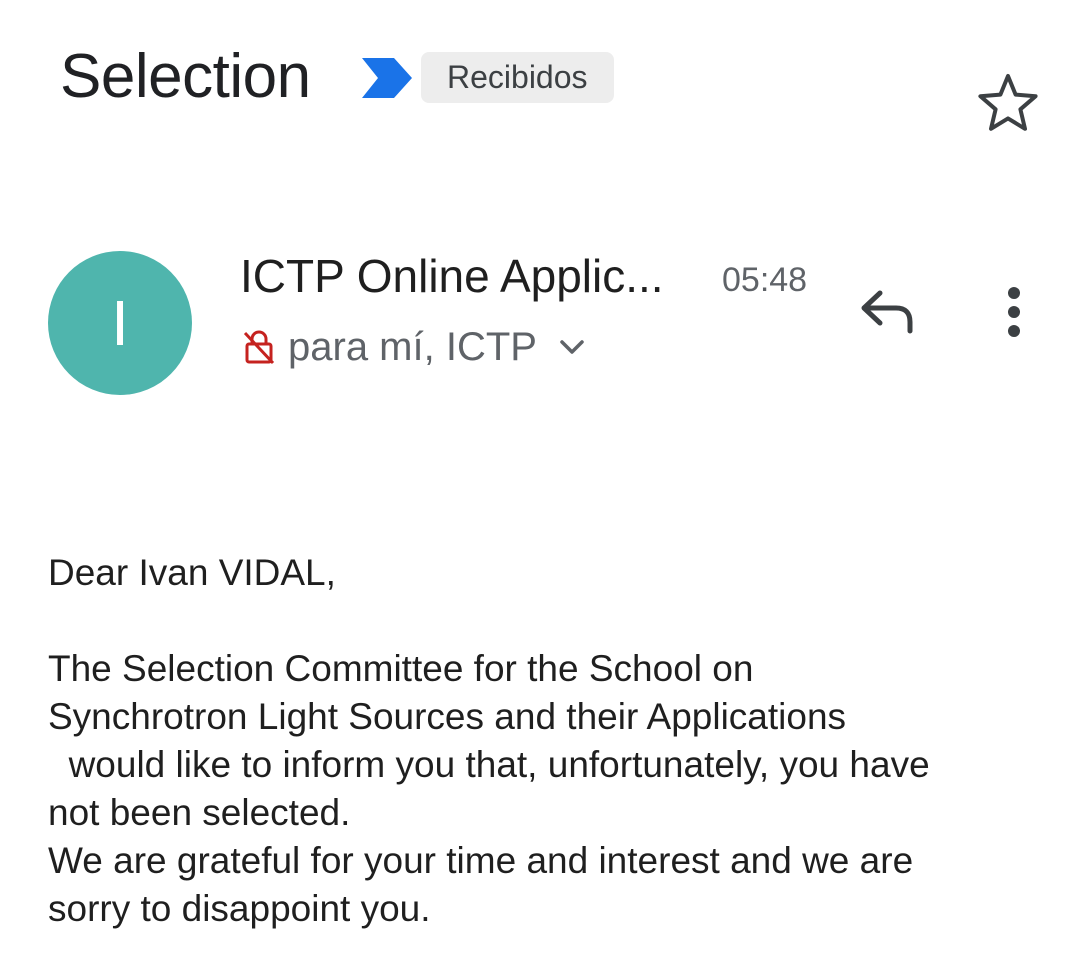  I want to click on reply-button, so click(888, 312).